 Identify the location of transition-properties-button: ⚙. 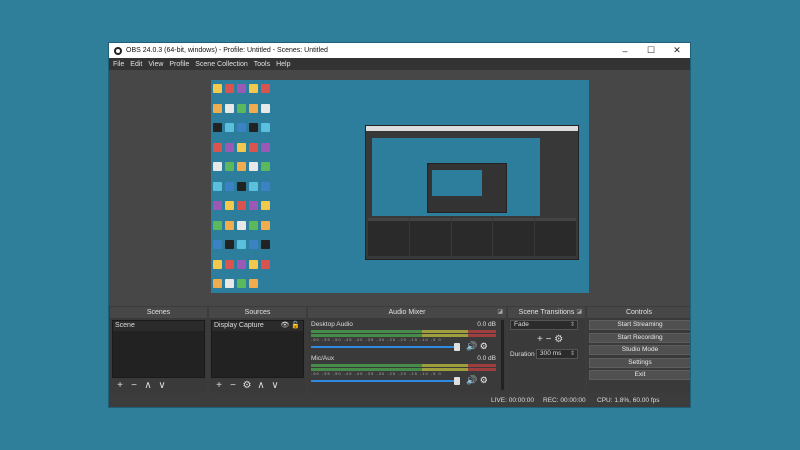
(558, 339).